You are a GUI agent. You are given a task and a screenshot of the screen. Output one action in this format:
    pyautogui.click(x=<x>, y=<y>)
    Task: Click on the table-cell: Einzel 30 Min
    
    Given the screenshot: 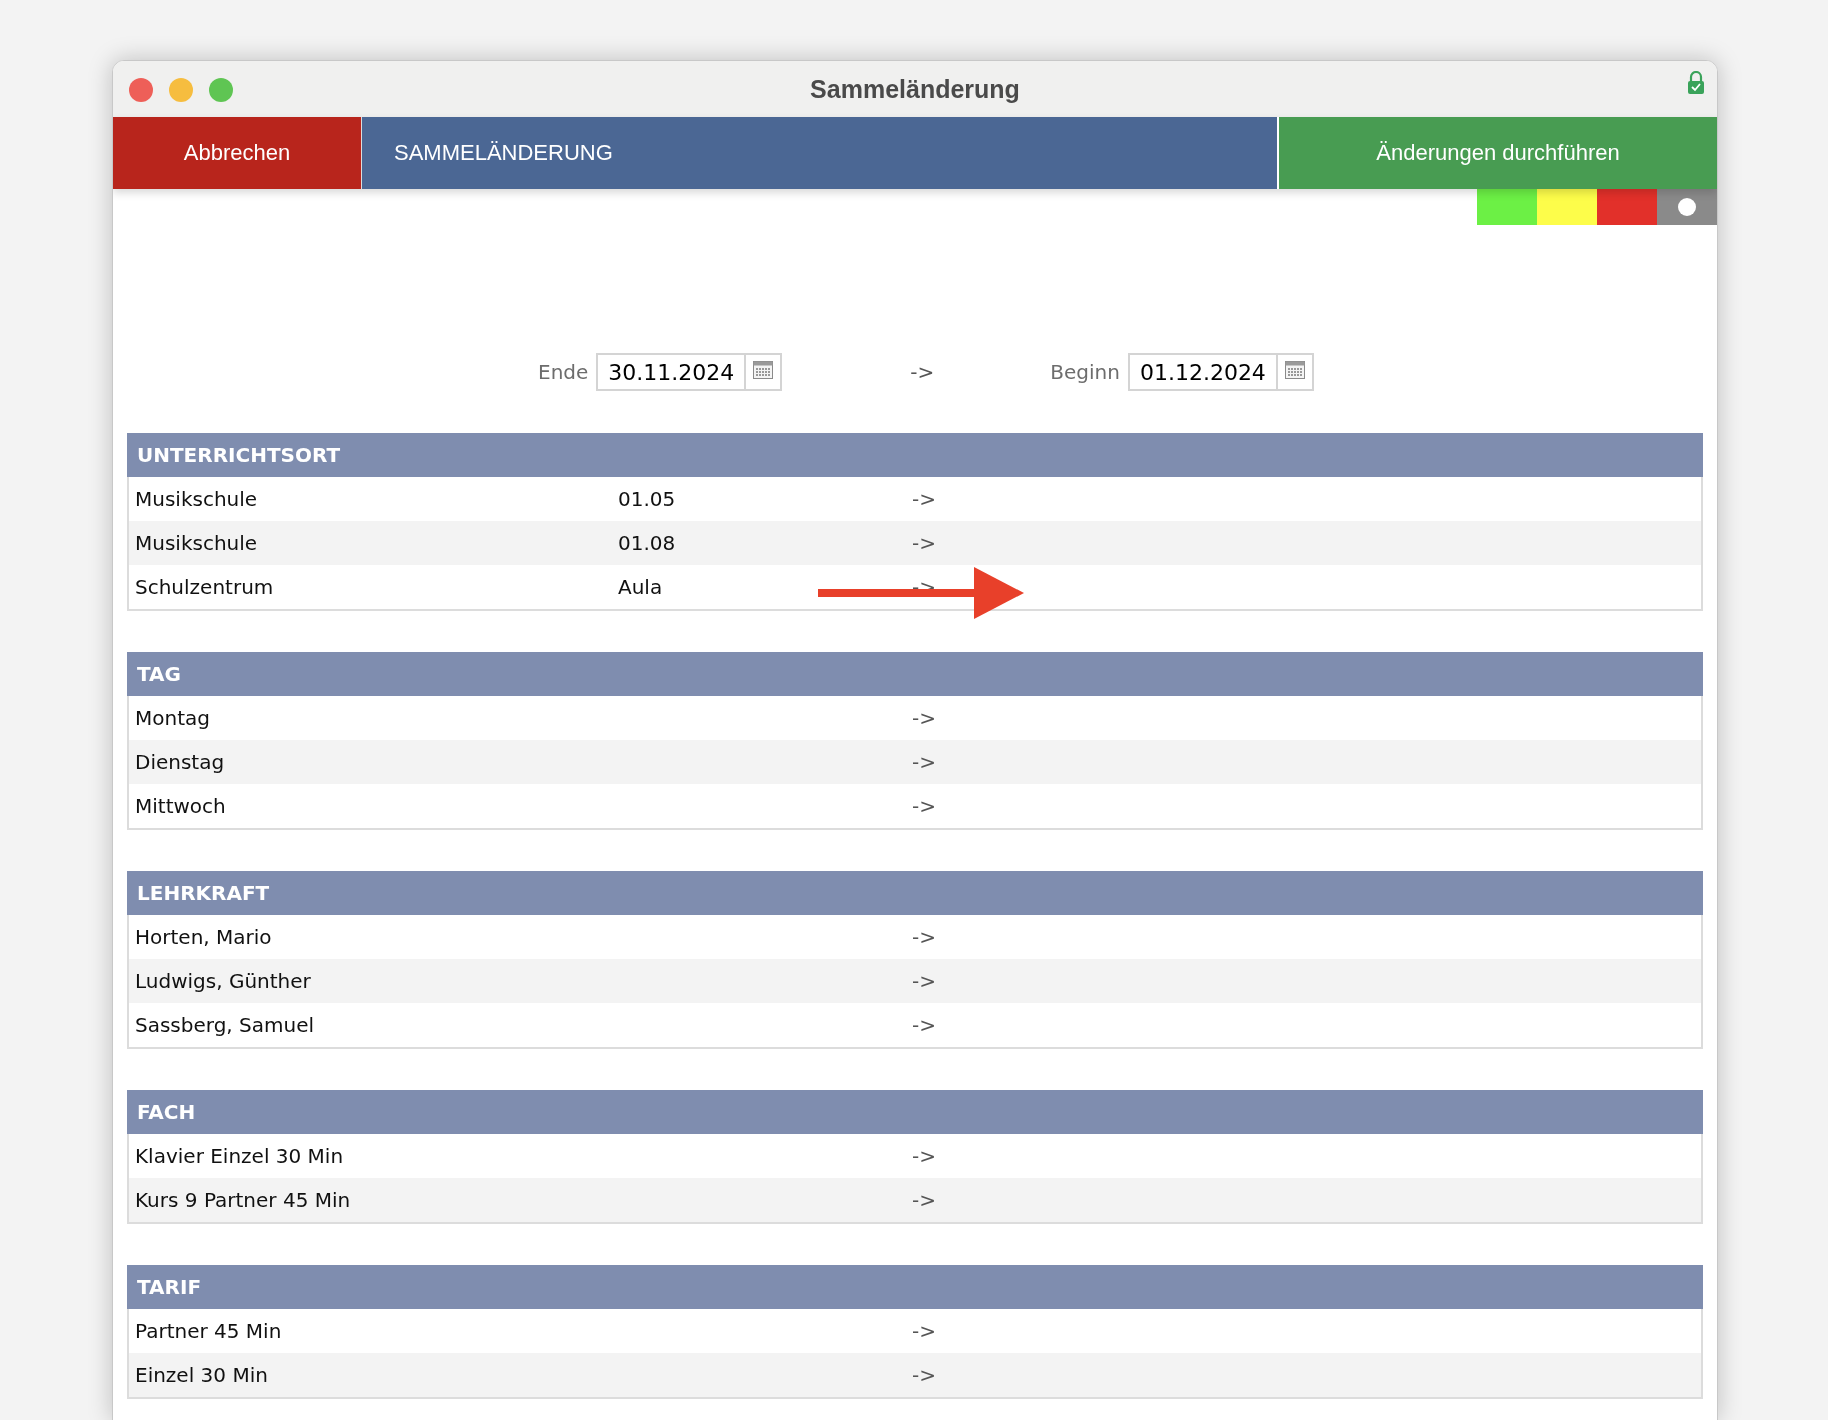 What is the action you would take?
    pyautogui.click(x=201, y=1375)
    